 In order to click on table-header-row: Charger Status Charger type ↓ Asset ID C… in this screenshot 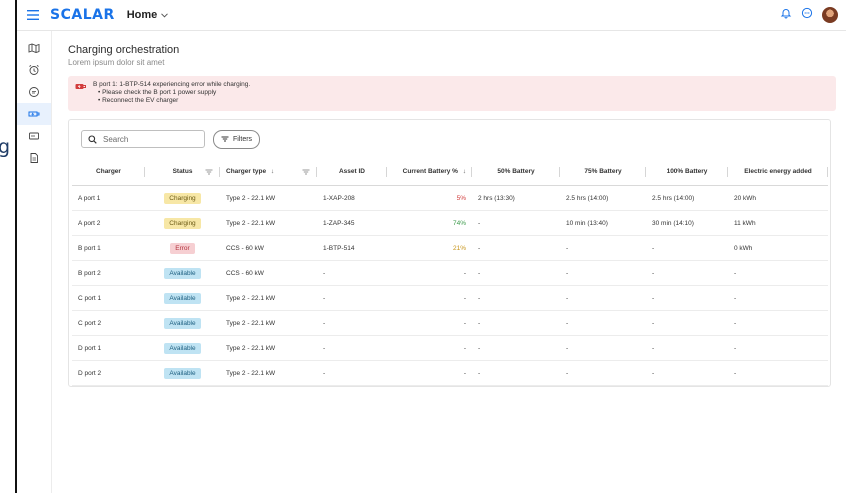, I will do `click(450, 172)`.